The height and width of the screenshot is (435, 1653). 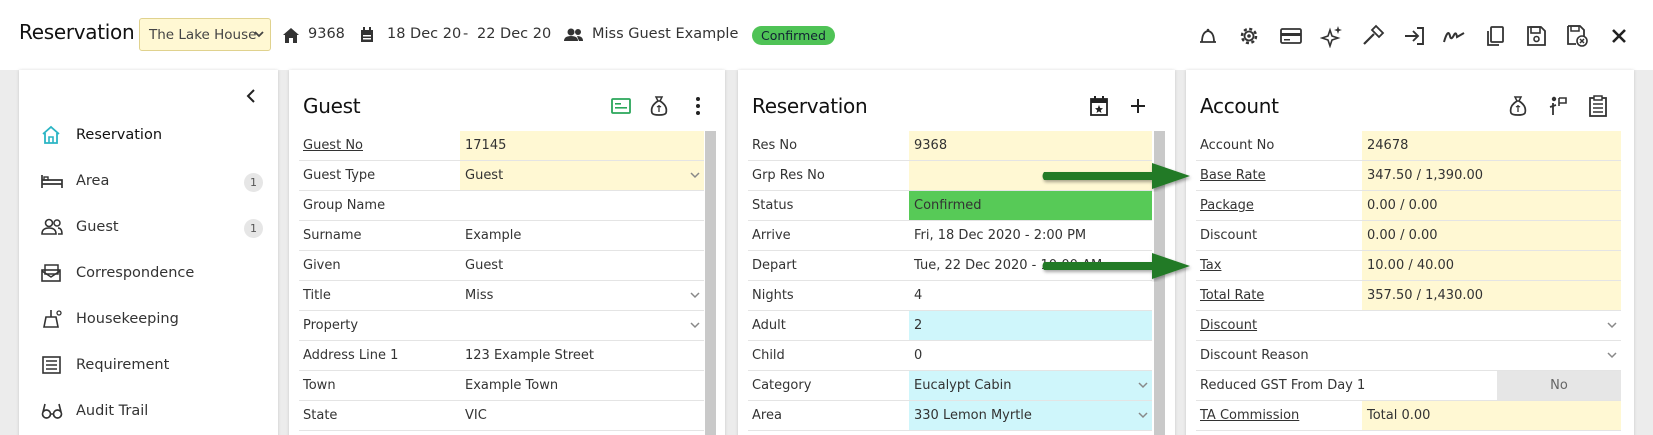 I want to click on field-label: Group Name, so click(x=344, y=205).